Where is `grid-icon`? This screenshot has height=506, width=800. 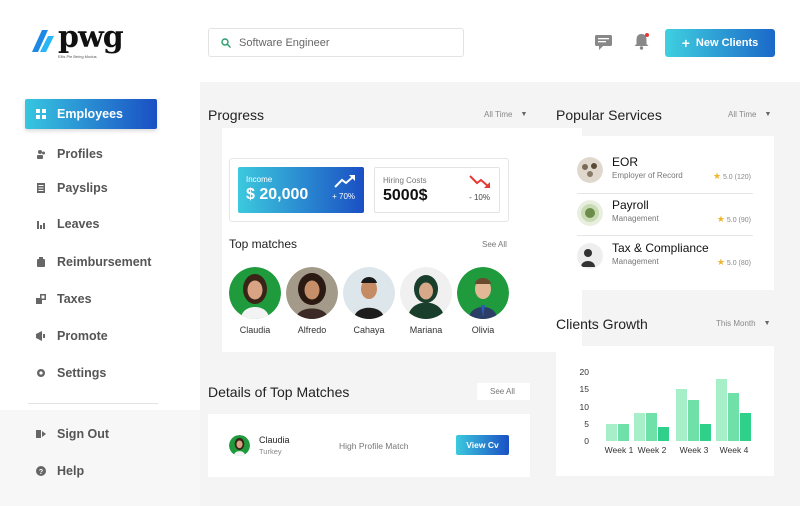 grid-icon is located at coordinates (41, 114).